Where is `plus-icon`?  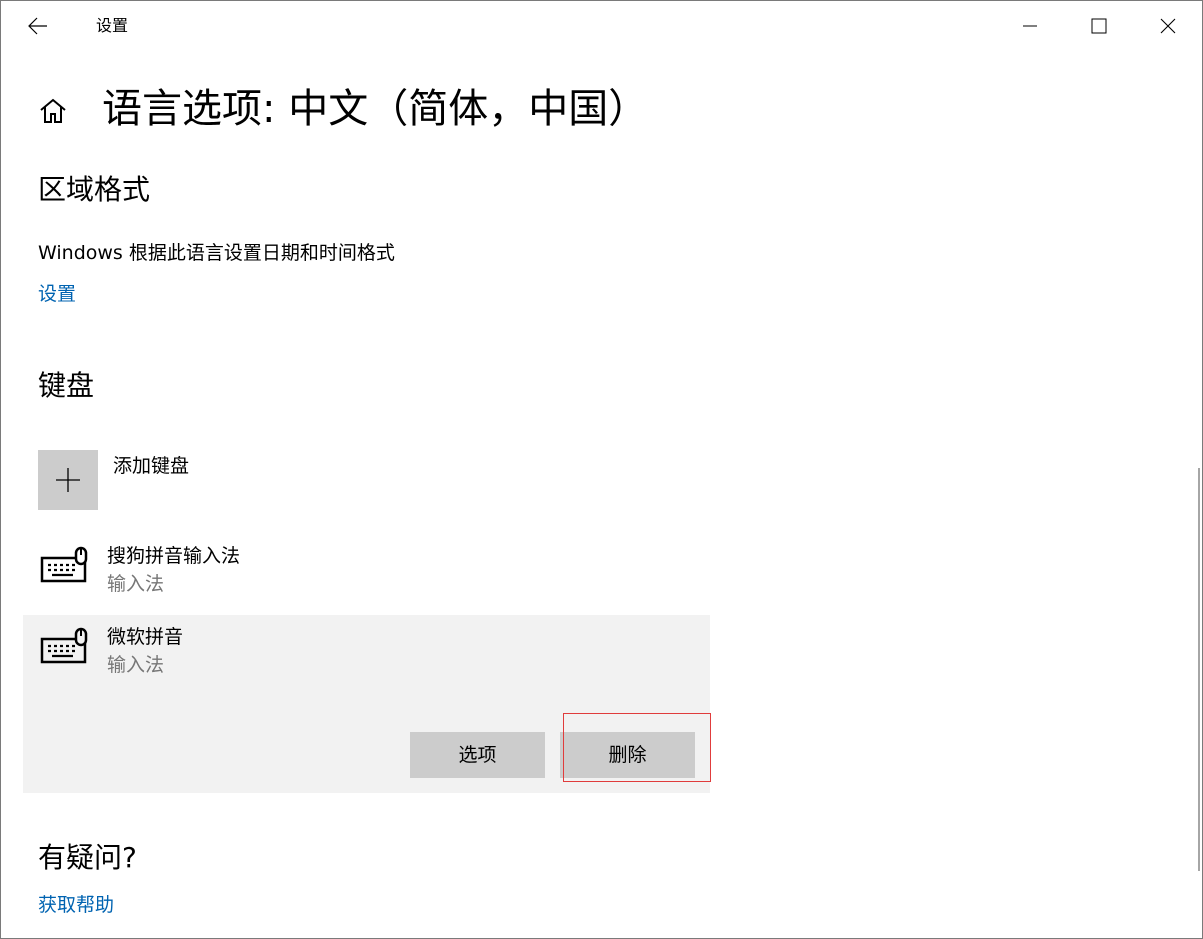
plus-icon is located at coordinates (68, 480).